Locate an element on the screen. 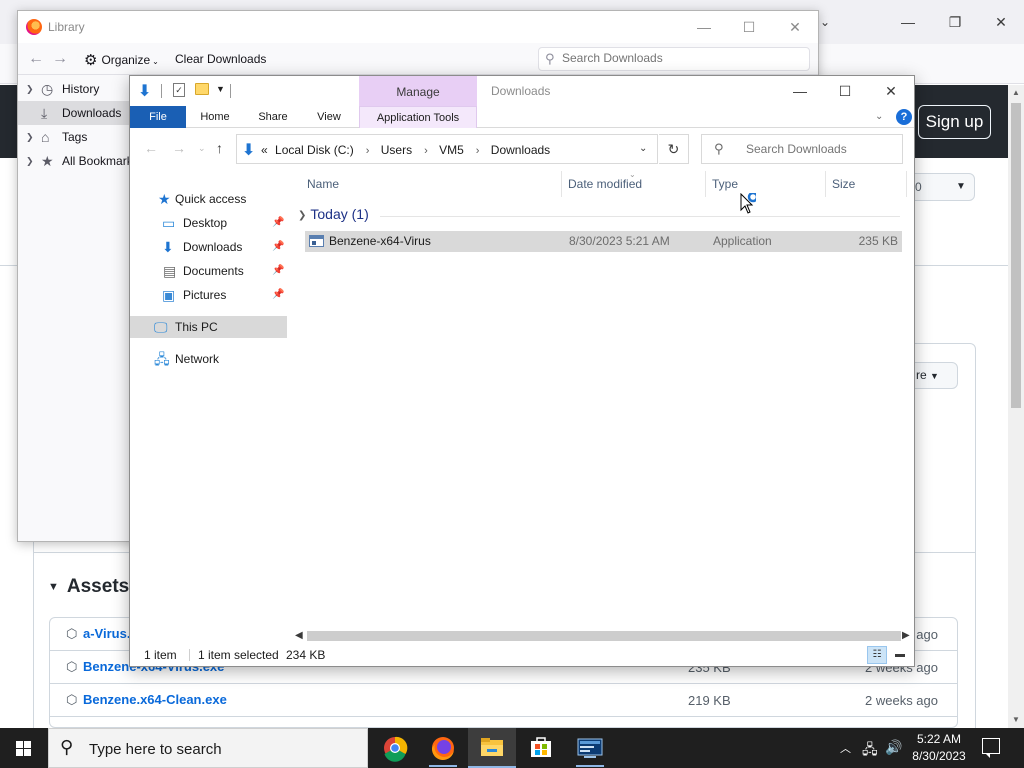 The width and height of the screenshot is (1024, 768). tab-view: View is located at coordinates (329, 117).